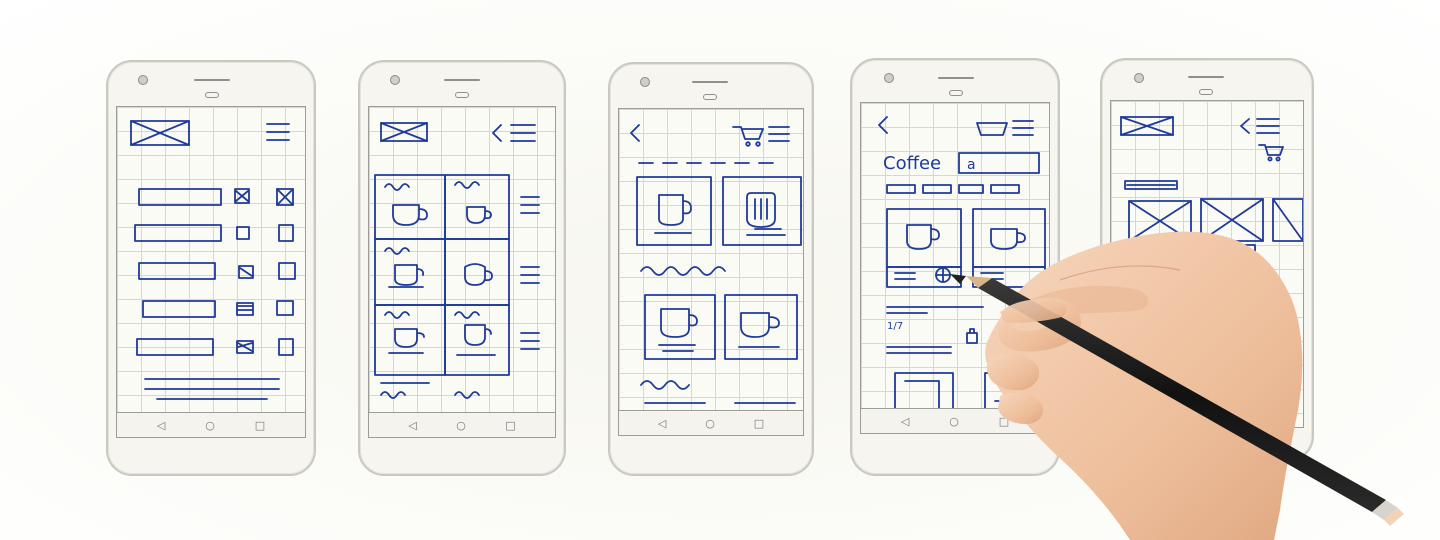  What do you see at coordinates (1144, 385) in the screenshot?
I see `hand-icon` at bounding box center [1144, 385].